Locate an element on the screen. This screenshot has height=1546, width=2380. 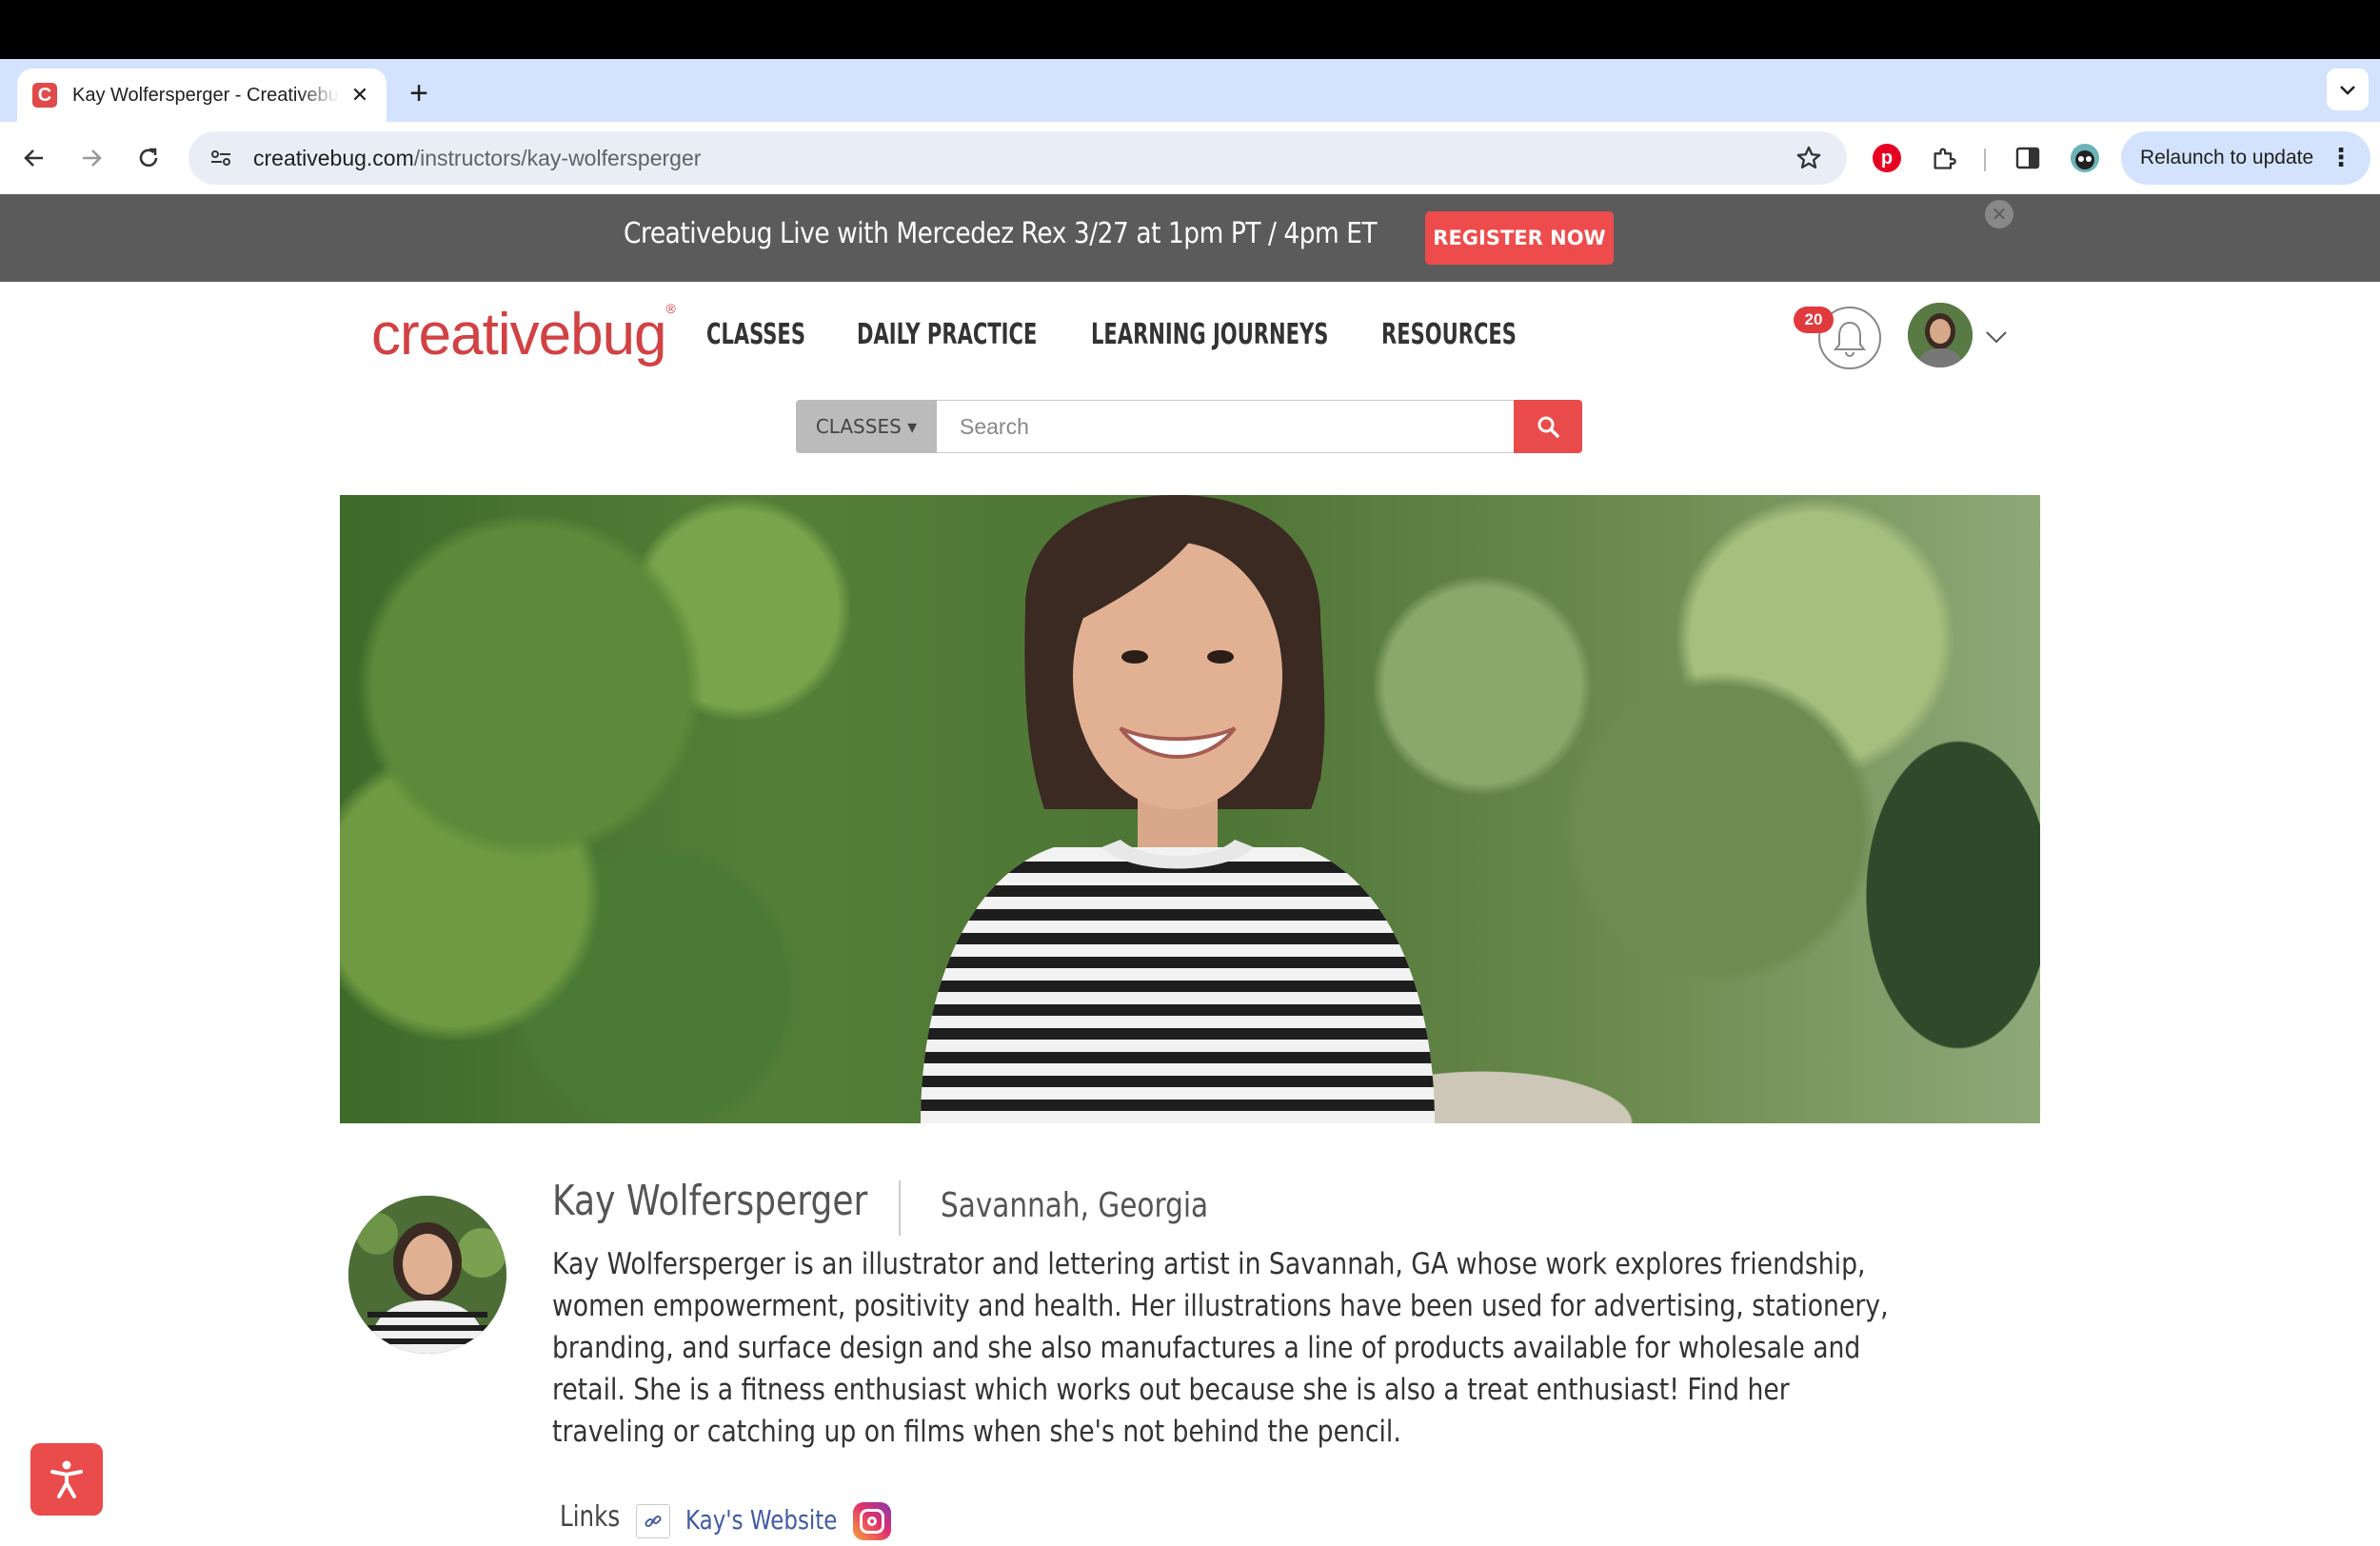
instagram-icon is located at coordinates (872, 1521).